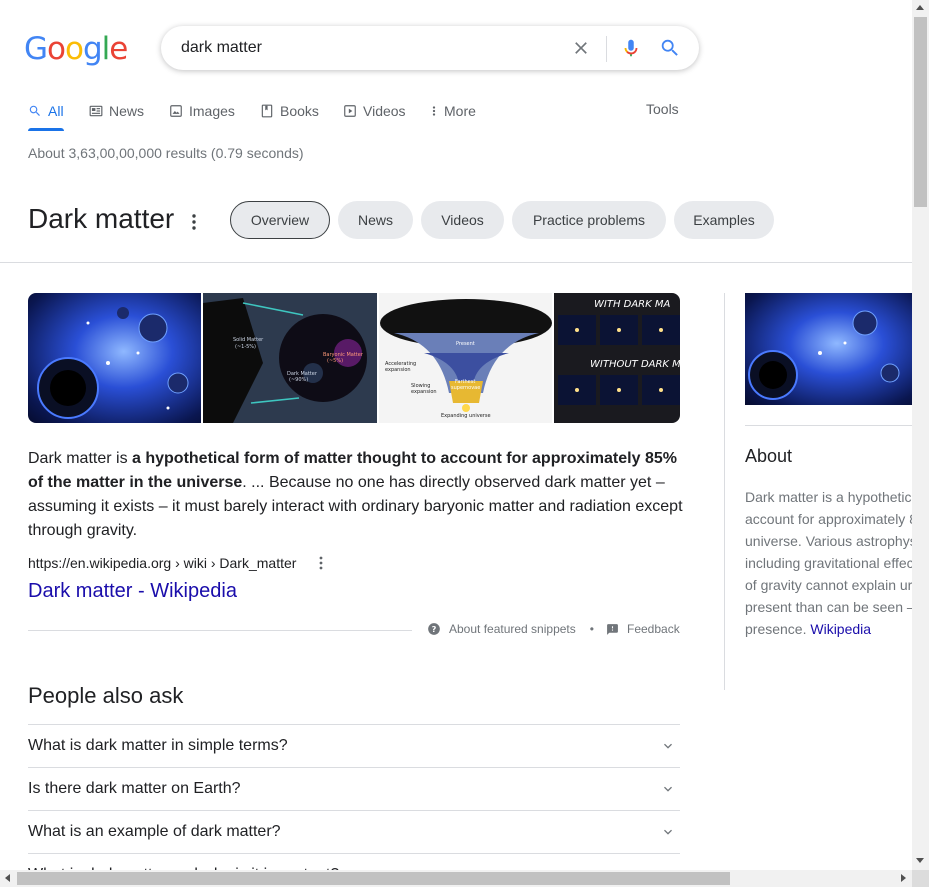 The image size is (929, 896). What do you see at coordinates (7, 878) in the screenshot?
I see `scroll-left-arrow-icon` at bounding box center [7, 878].